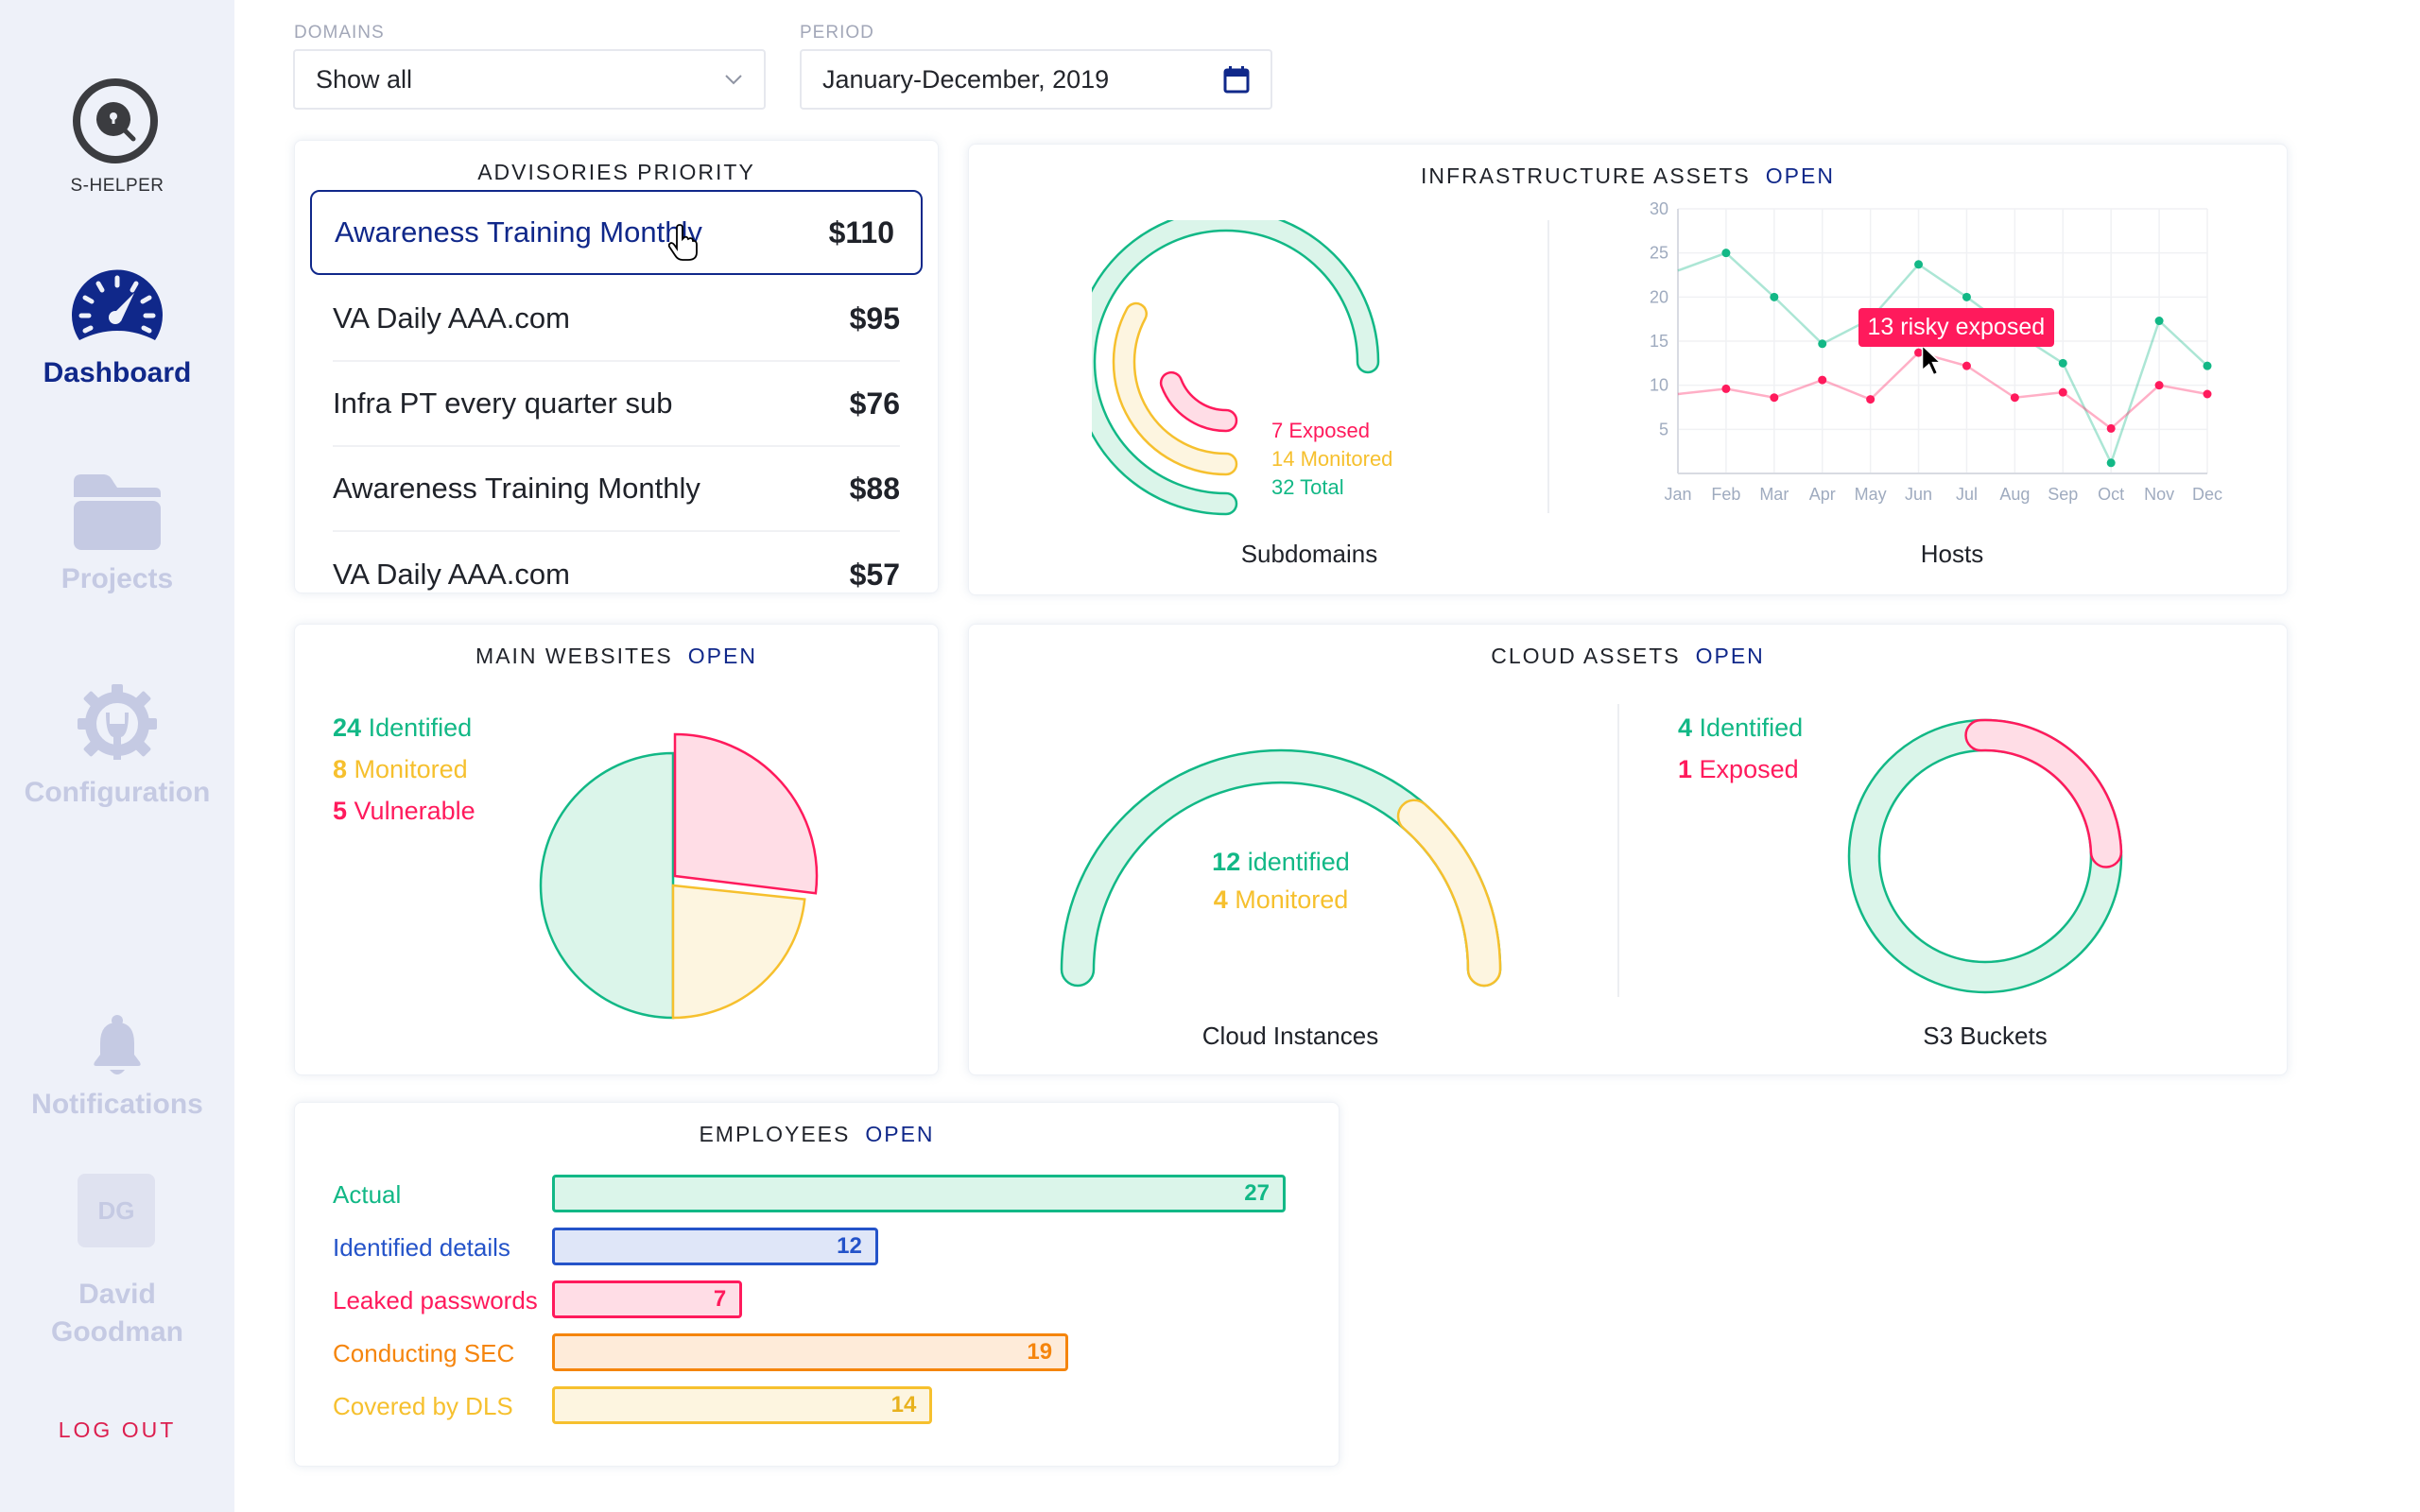  I want to click on pie-slice-identified, so click(607, 885).